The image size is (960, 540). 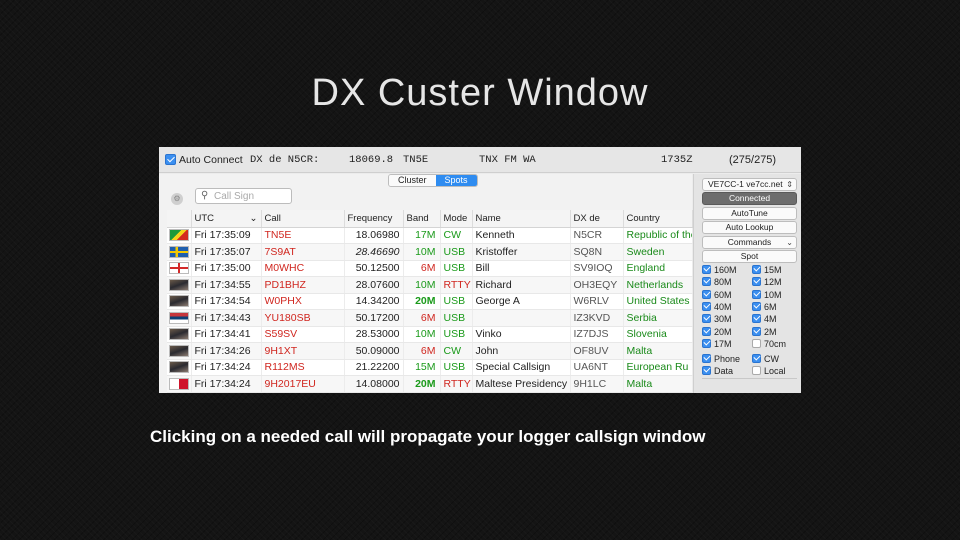 What do you see at coordinates (303, 367) in the screenshot?
I see `cell-call: R112MS` at bounding box center [303, 367].